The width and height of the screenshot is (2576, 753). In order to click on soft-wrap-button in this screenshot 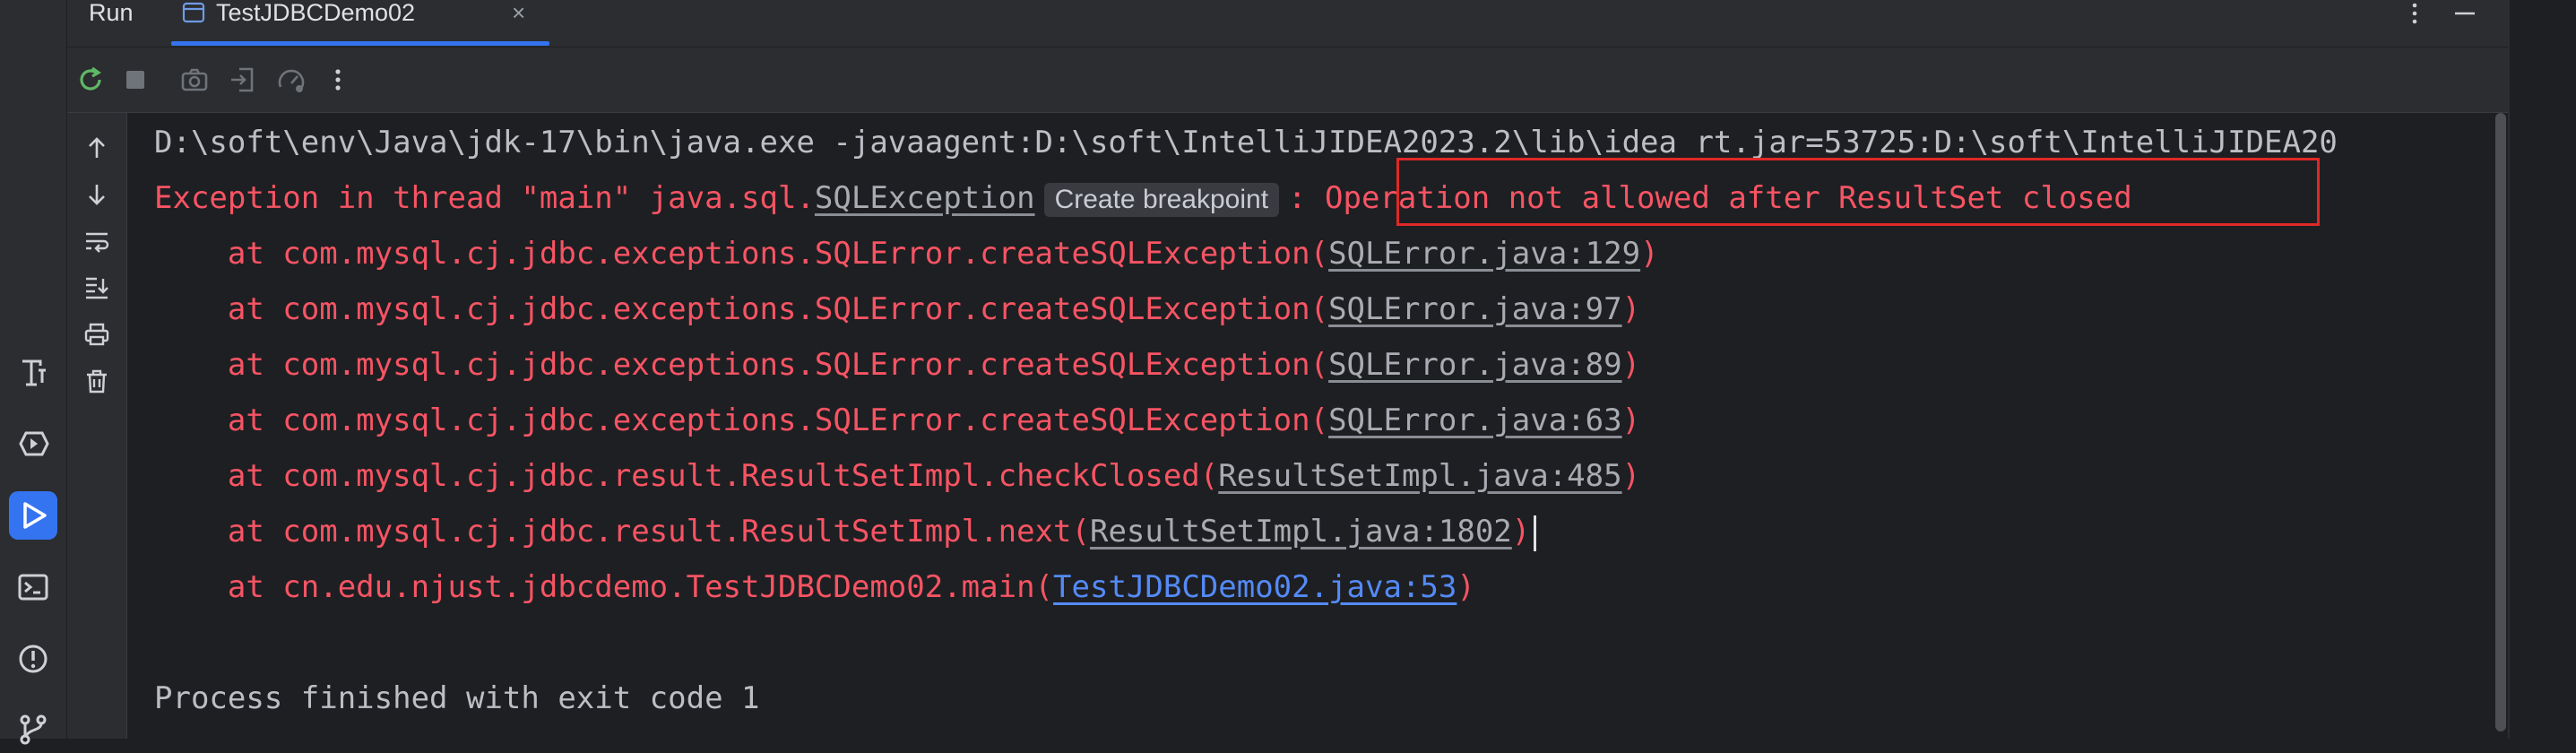, I will do `click(97, 241)`.